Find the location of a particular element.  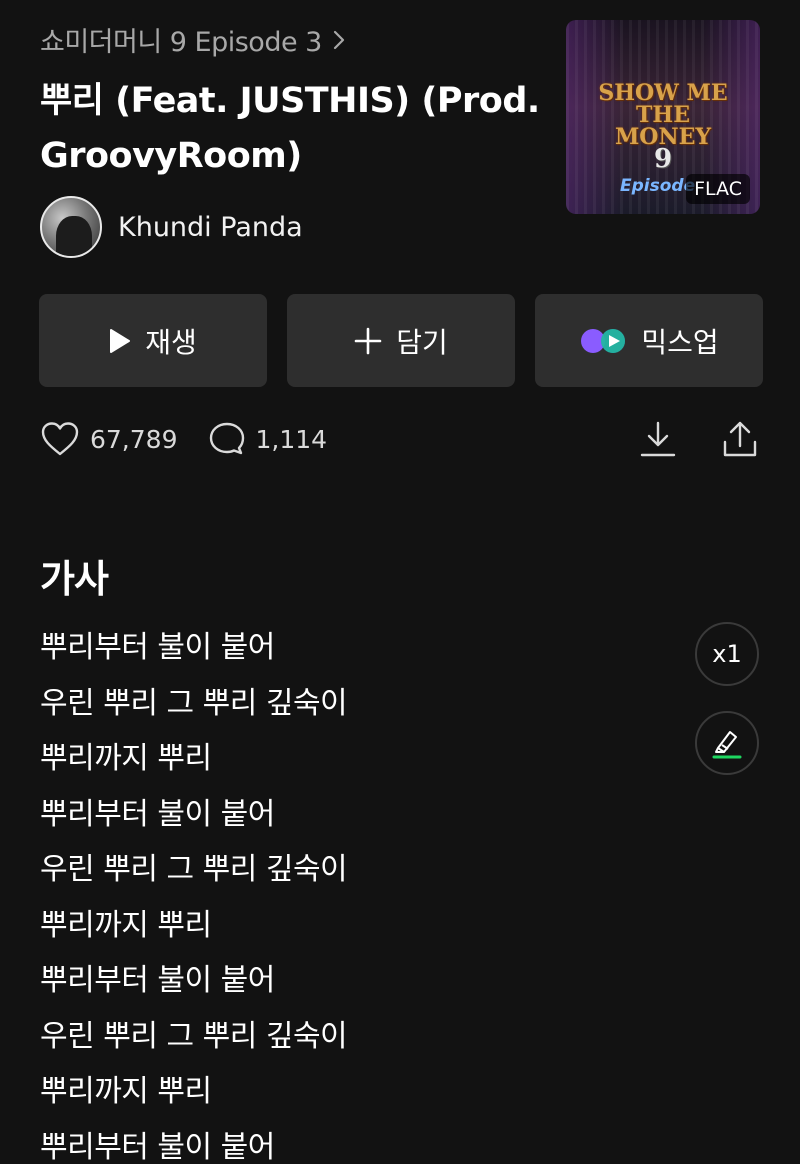

cover-logo: SHOW ME THE MONEY 9 is located at coordinates (663, 127).